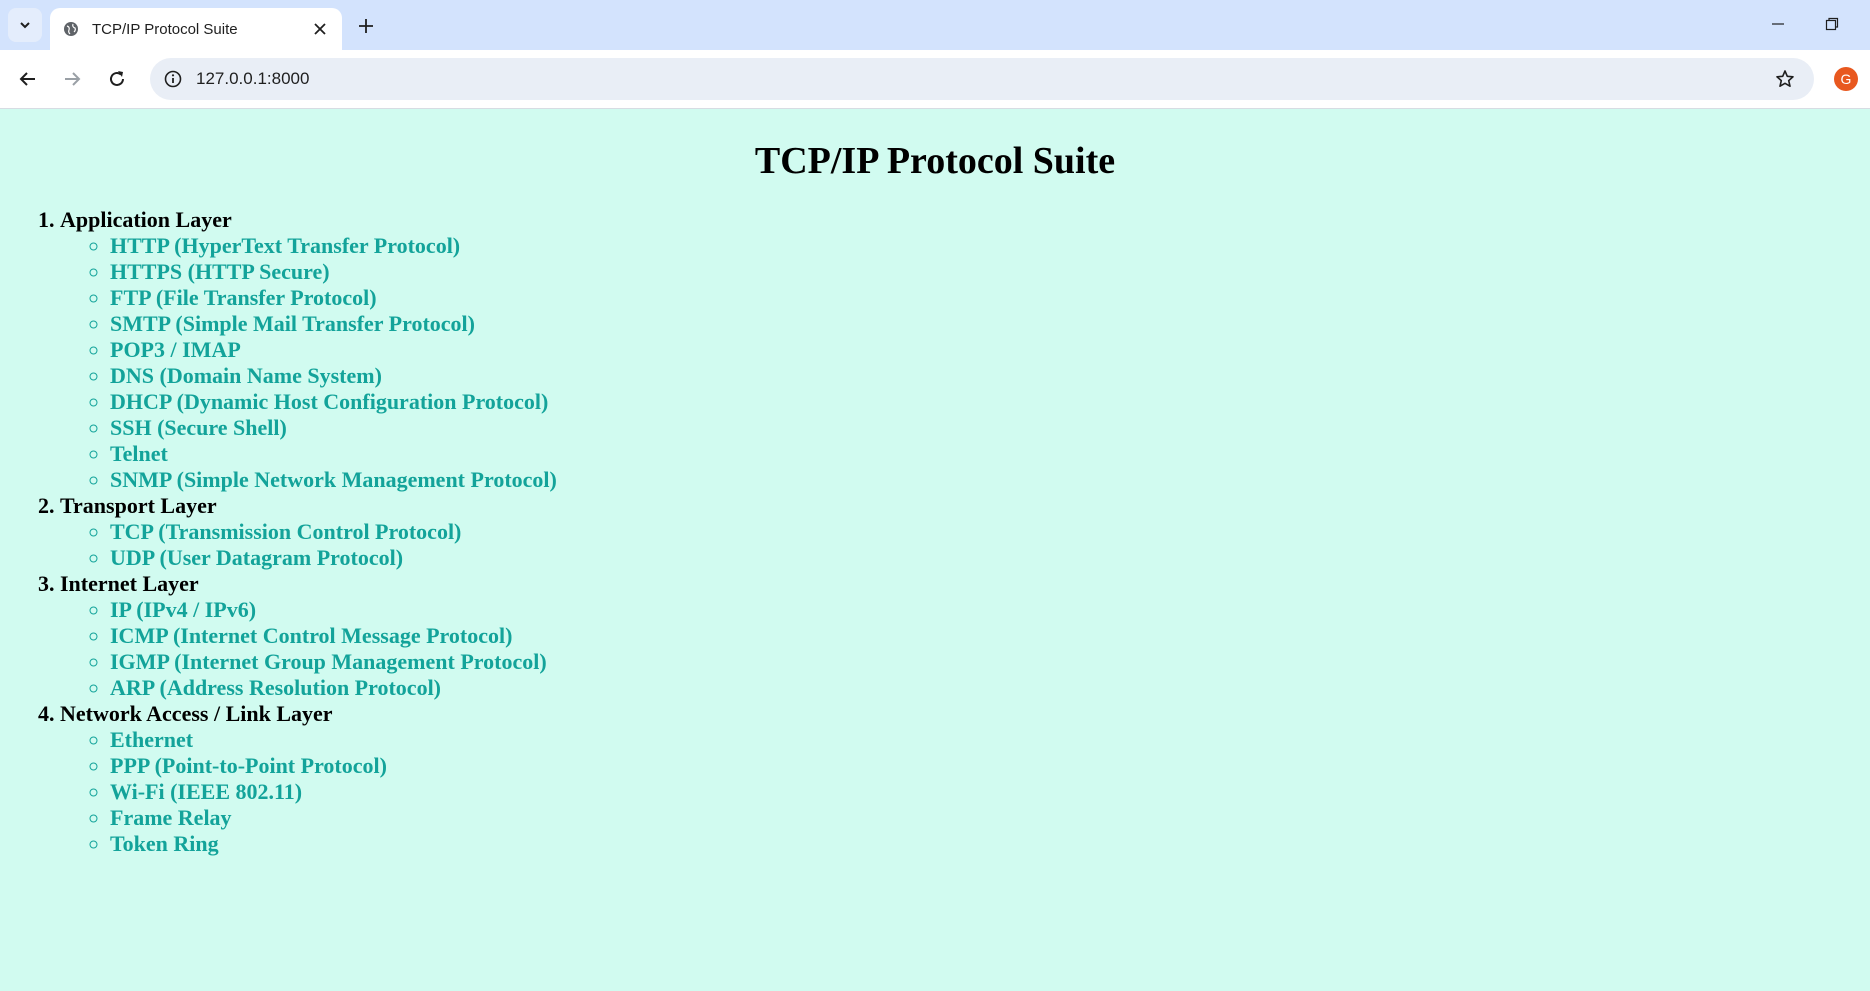 The height and width of the screenshot is (991, 1870). What do you see at coordinates (990, 844) in the screenshot?
I see `protocol-item: Token Ring` at bounding box center [990, 844].